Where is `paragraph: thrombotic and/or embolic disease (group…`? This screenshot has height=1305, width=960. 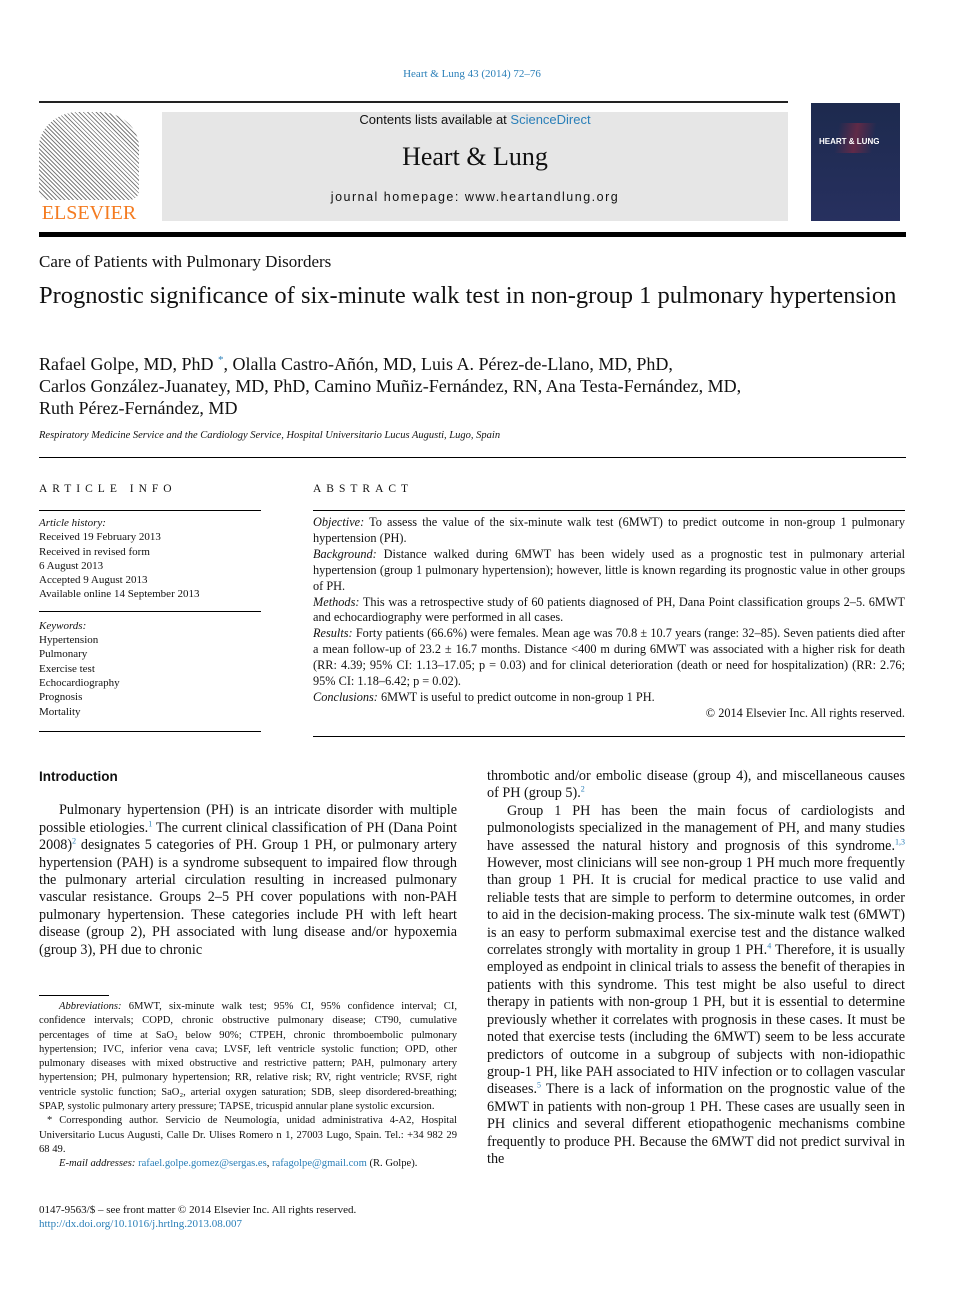 paragraph: thrombotic and/or embolic disease (group… is located at coordinates (696, 785).